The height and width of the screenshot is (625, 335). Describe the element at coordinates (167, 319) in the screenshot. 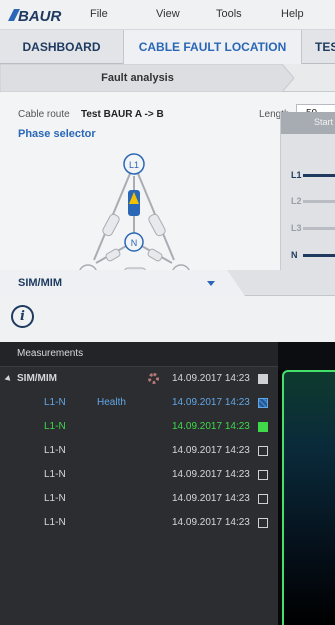

I see `info-row: i` at that location.